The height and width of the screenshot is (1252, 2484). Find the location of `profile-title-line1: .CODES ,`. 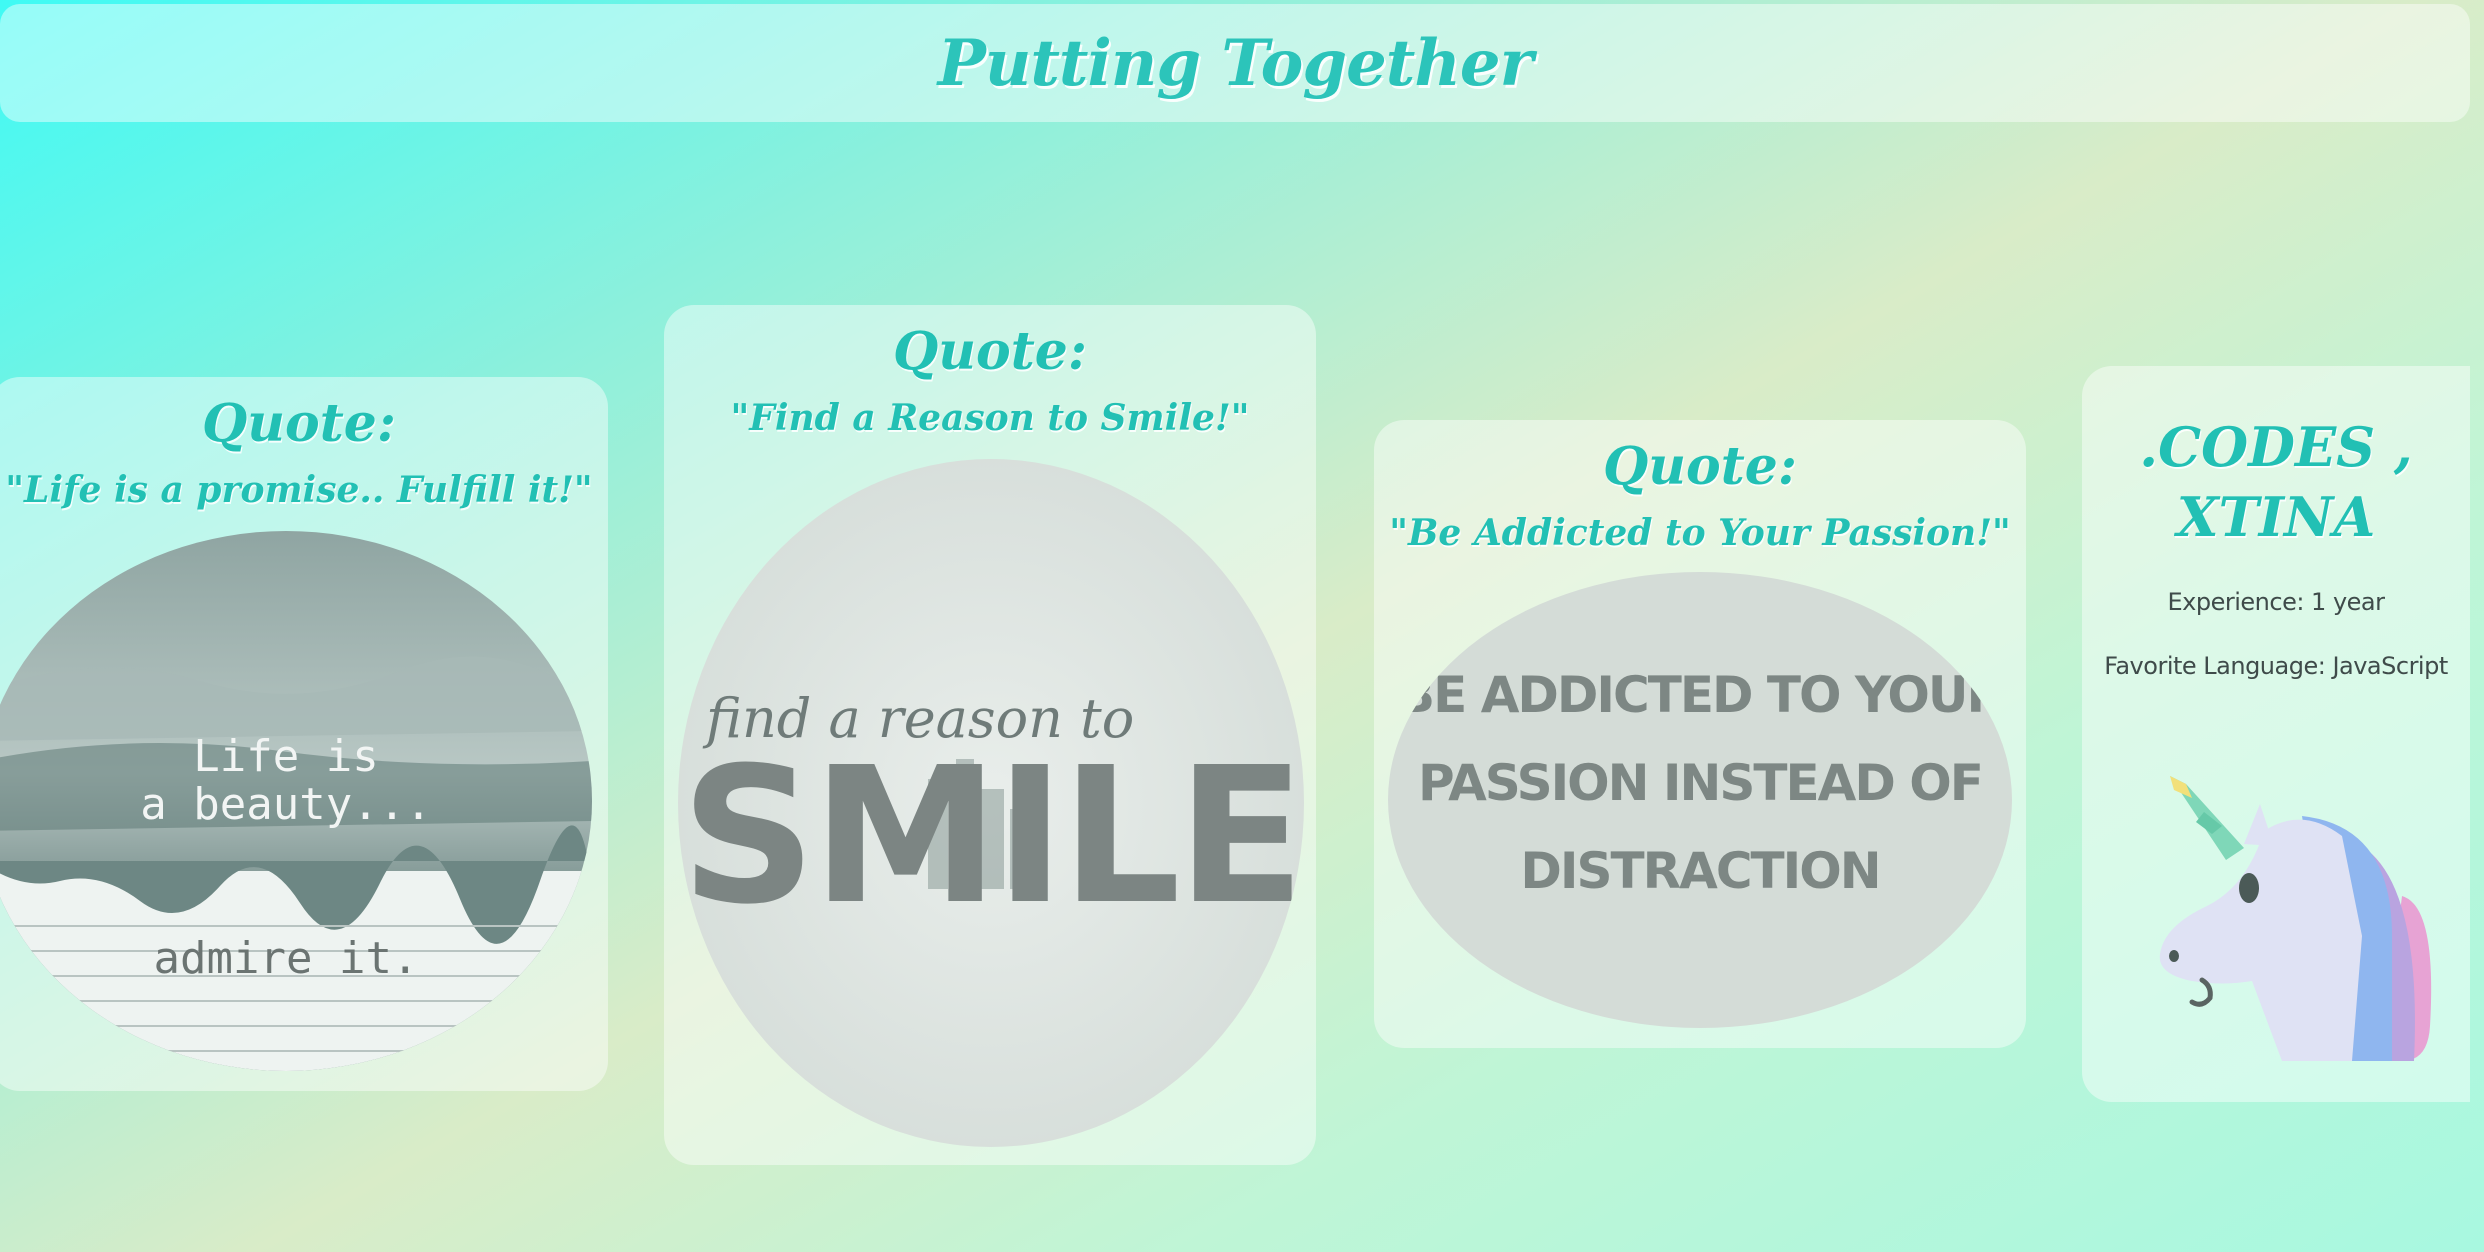

profile-title-line1: .CODES , is located at coordinates (2276, 447).